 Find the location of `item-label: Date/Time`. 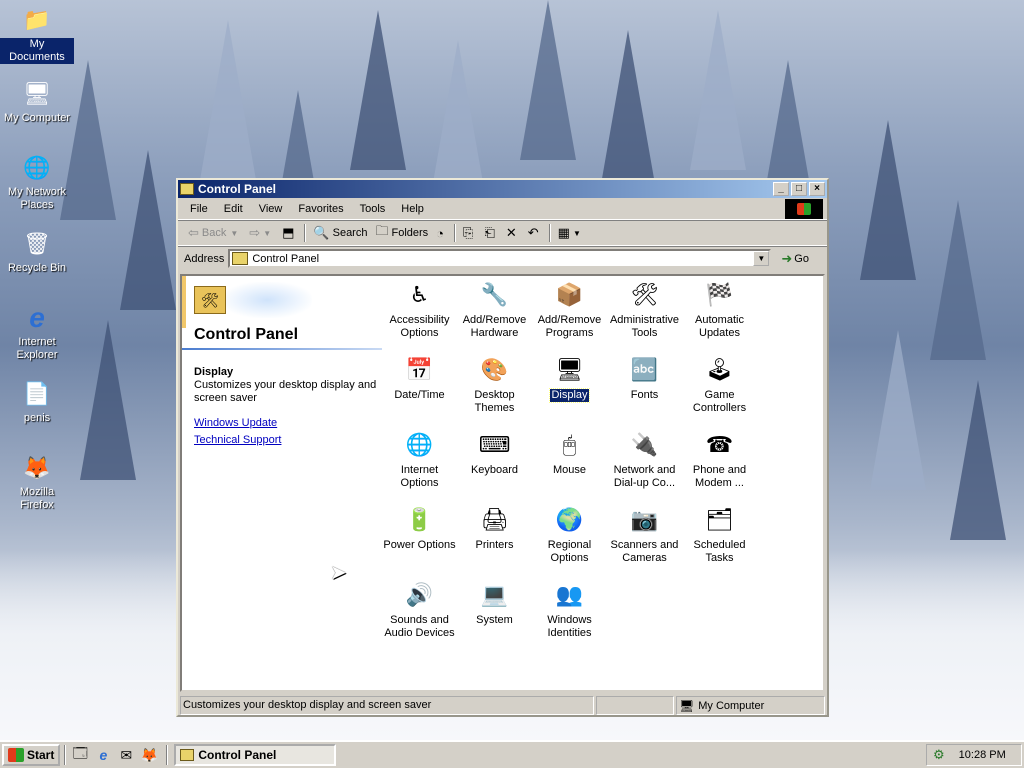

item-label: Date/Time is located at coordinates (419, 395).